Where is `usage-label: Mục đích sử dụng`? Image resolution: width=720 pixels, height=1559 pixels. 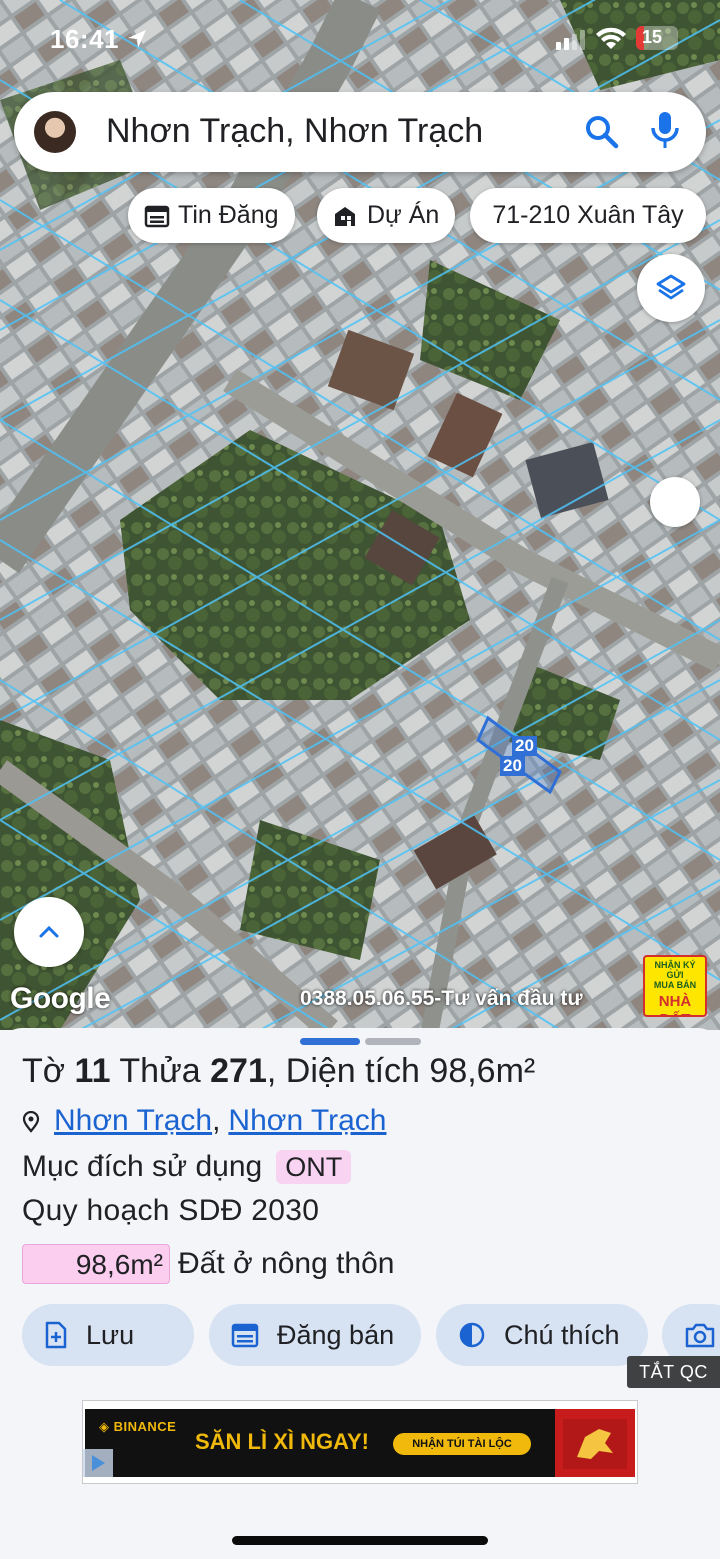
usage-label: Mục đích sử dụng is located at coordinates (142, 1166).